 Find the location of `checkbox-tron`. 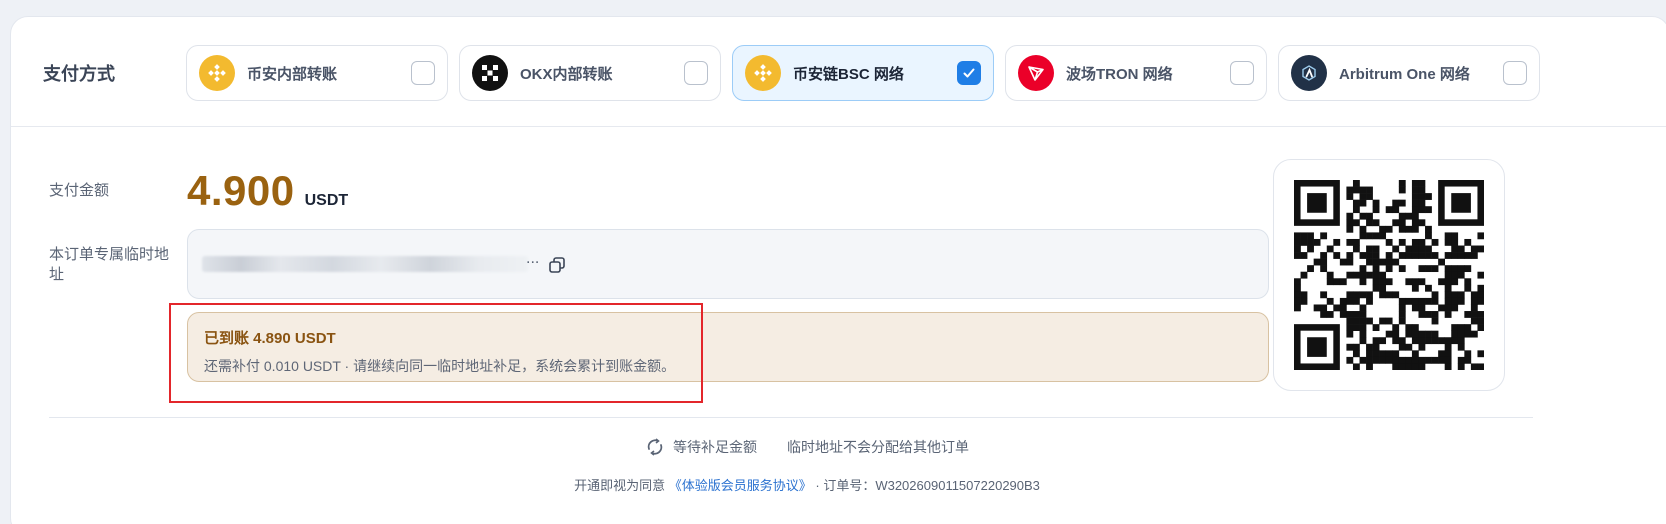

checkbox-tron is located at coordinates (1242, 73).